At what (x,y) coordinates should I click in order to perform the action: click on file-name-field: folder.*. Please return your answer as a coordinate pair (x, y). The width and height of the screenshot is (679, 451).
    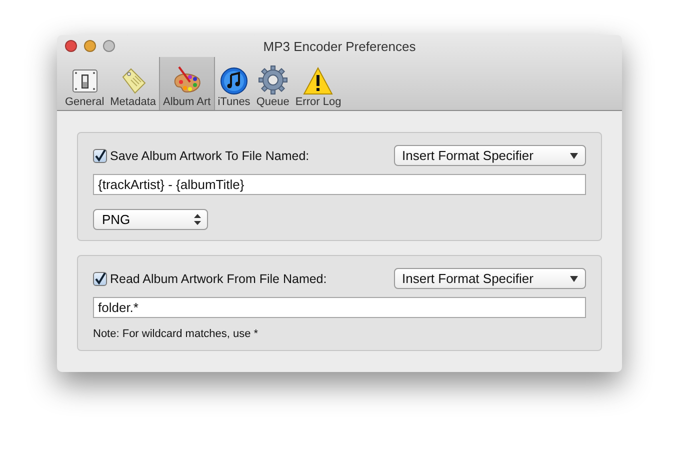
    Looking at the image, I should click on (339, 307).